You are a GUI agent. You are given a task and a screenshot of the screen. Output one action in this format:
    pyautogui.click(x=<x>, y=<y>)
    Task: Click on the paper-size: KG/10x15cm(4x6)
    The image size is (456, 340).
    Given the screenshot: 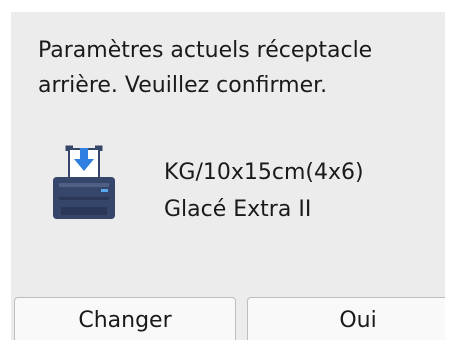 What is the action you would take?
    pyautogui.click(x=264, y=172)
    